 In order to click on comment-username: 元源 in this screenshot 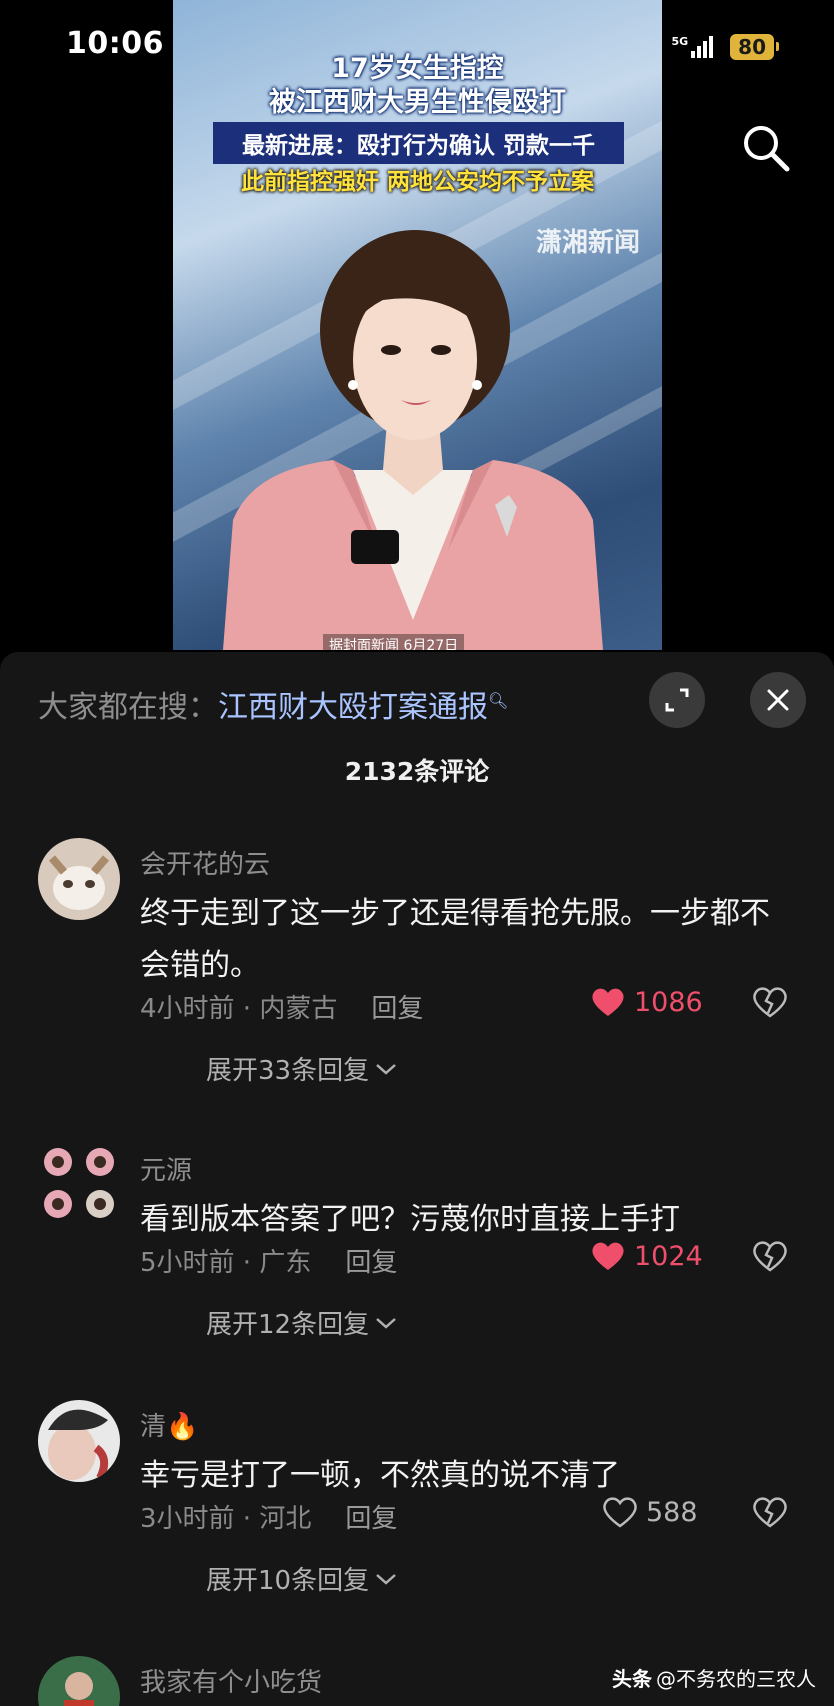, I will do `click(166, 1168)`.